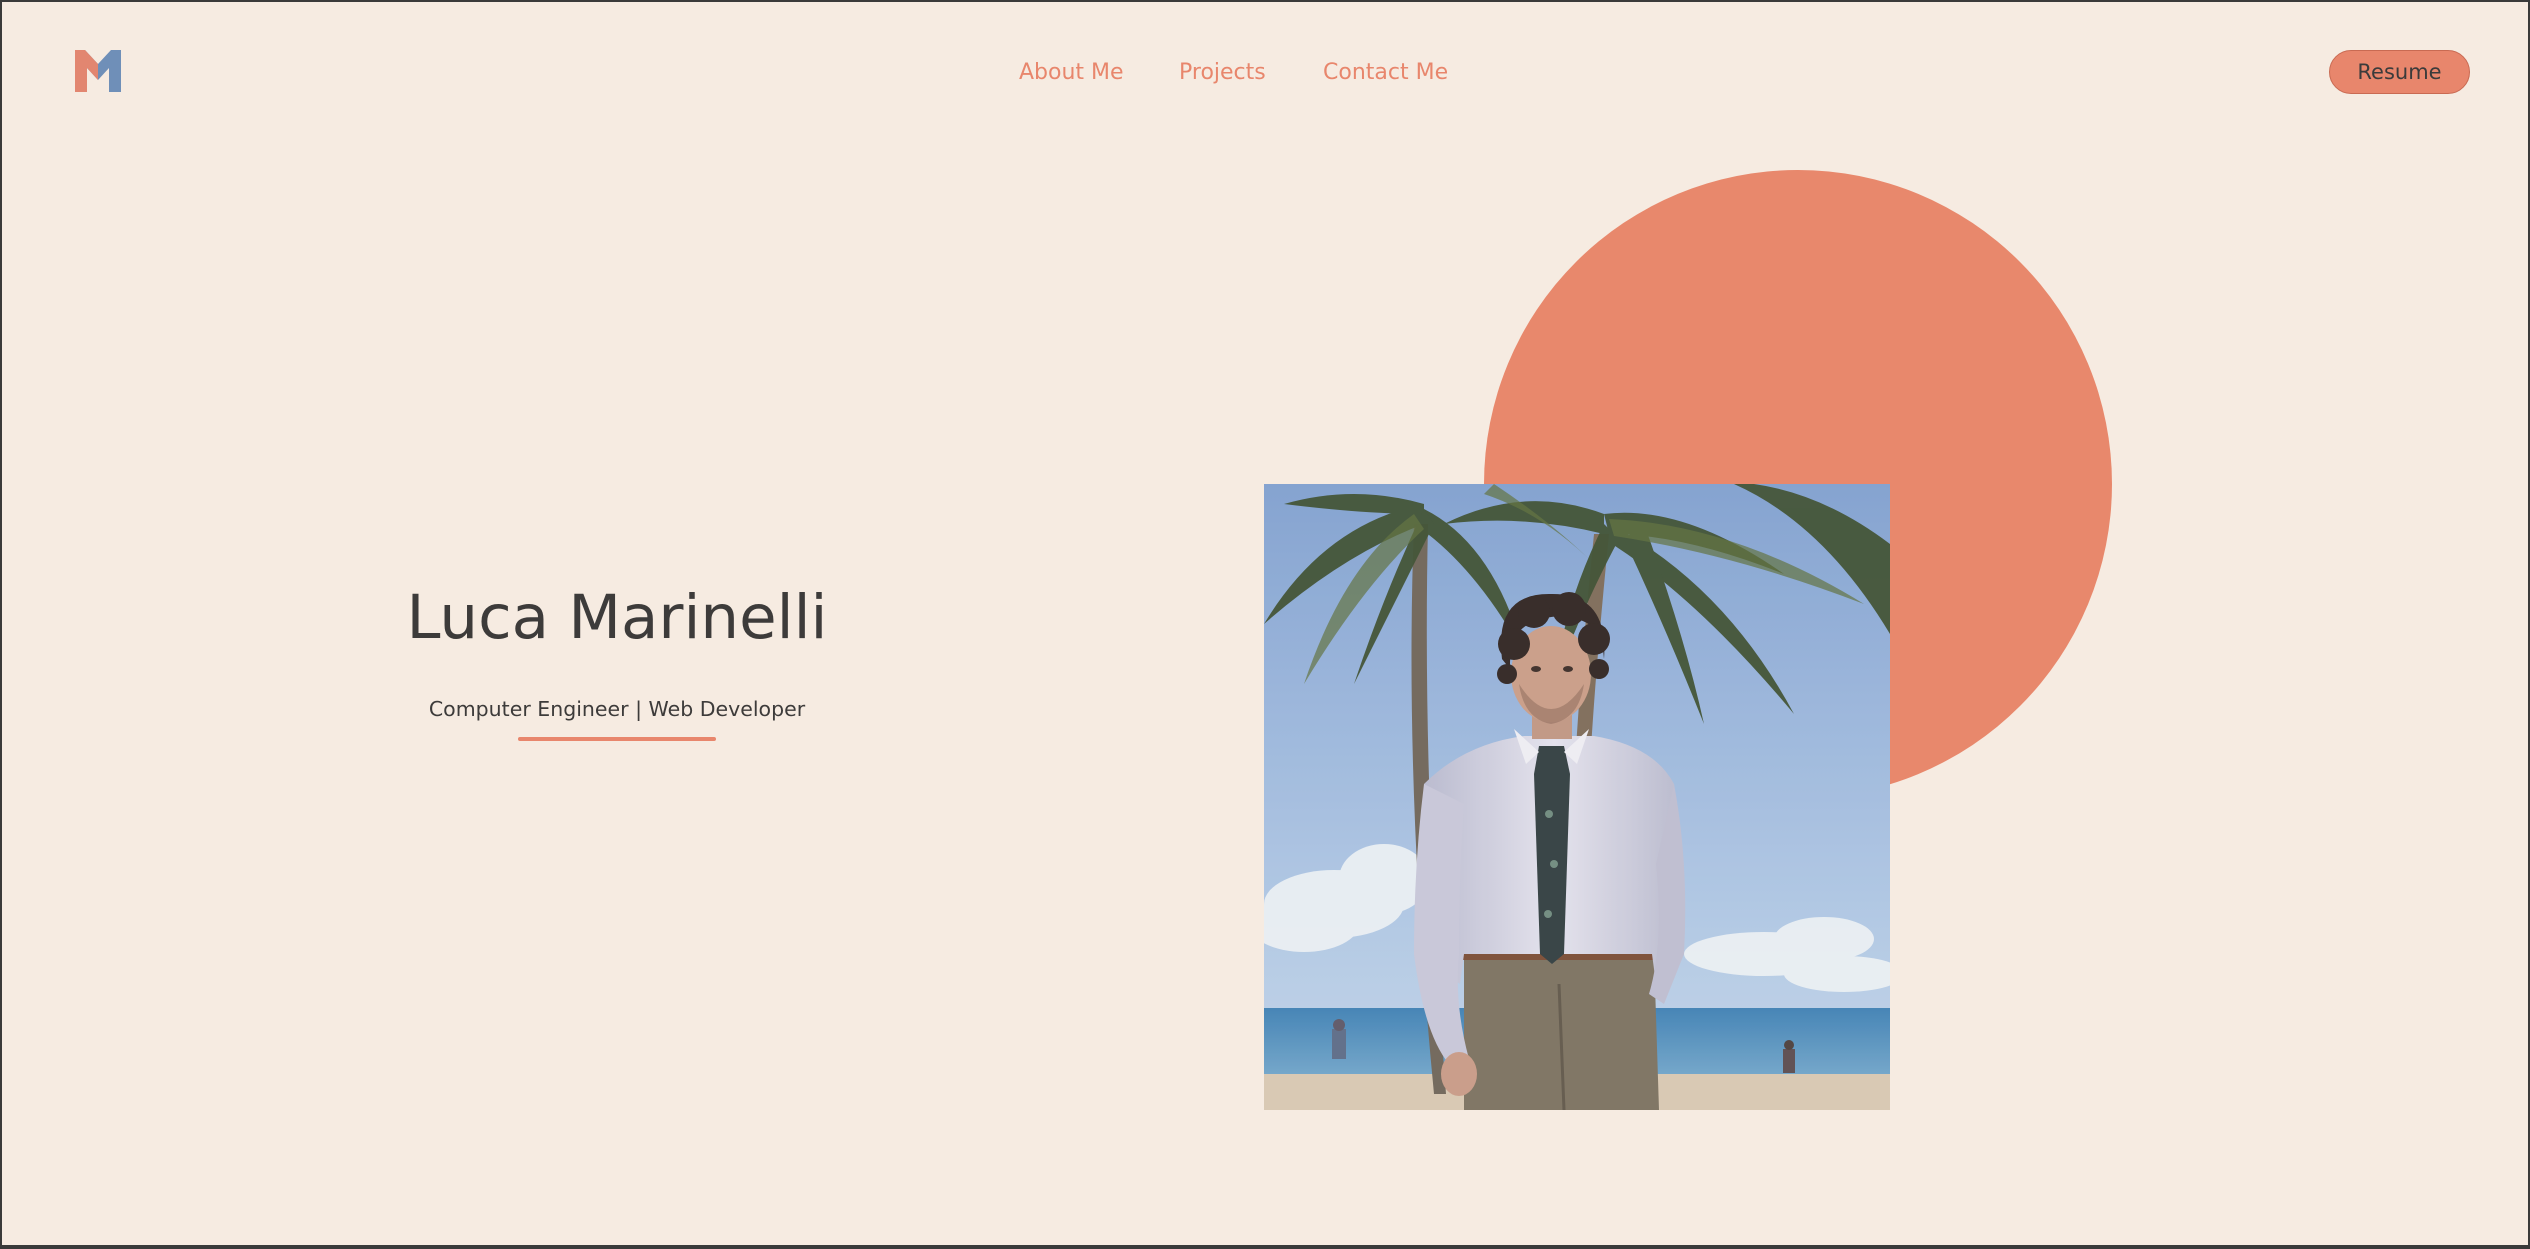 This screenshot has height=1249, width=2530. Describe the element at coordinates (2399, 72) in the screenshot. I see `resume-button: Resume` at that location.